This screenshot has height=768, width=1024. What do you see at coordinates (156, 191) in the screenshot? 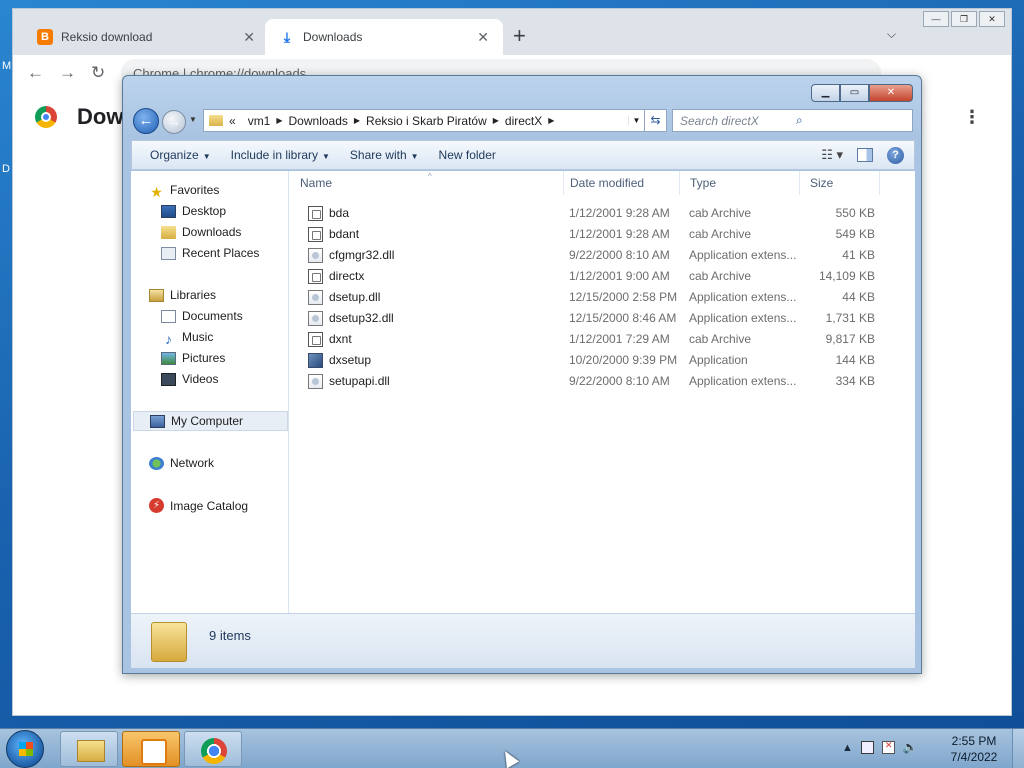
I see `star-icon: ★` at bounding box center [156, 191].